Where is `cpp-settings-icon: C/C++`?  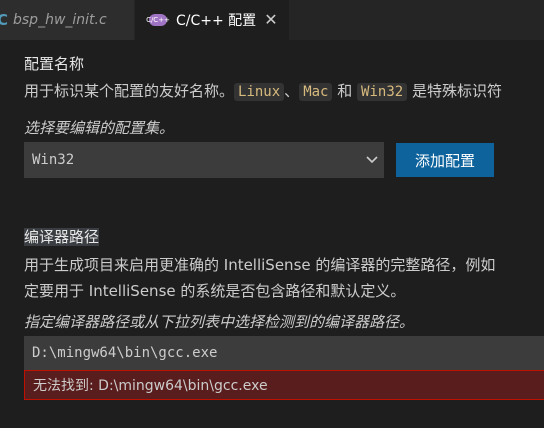 cpp-settings-icon: C/C++ is located at coordinates (158, 20).